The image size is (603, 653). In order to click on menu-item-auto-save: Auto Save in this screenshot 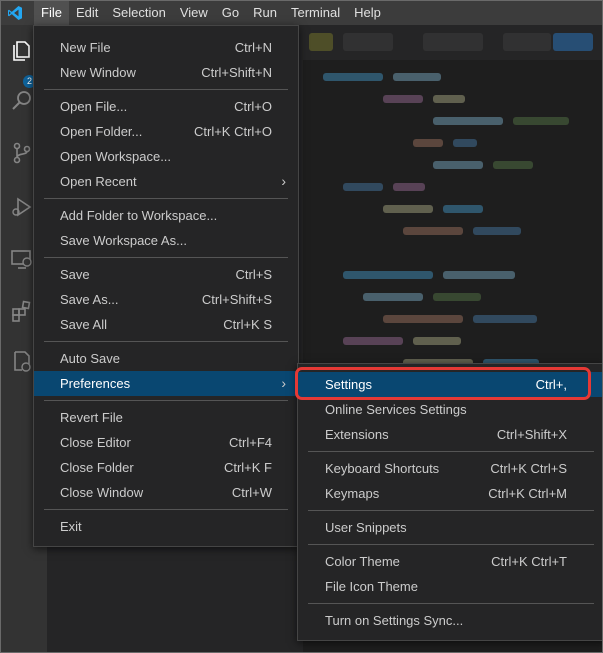, I will do `click(166, 358)`.